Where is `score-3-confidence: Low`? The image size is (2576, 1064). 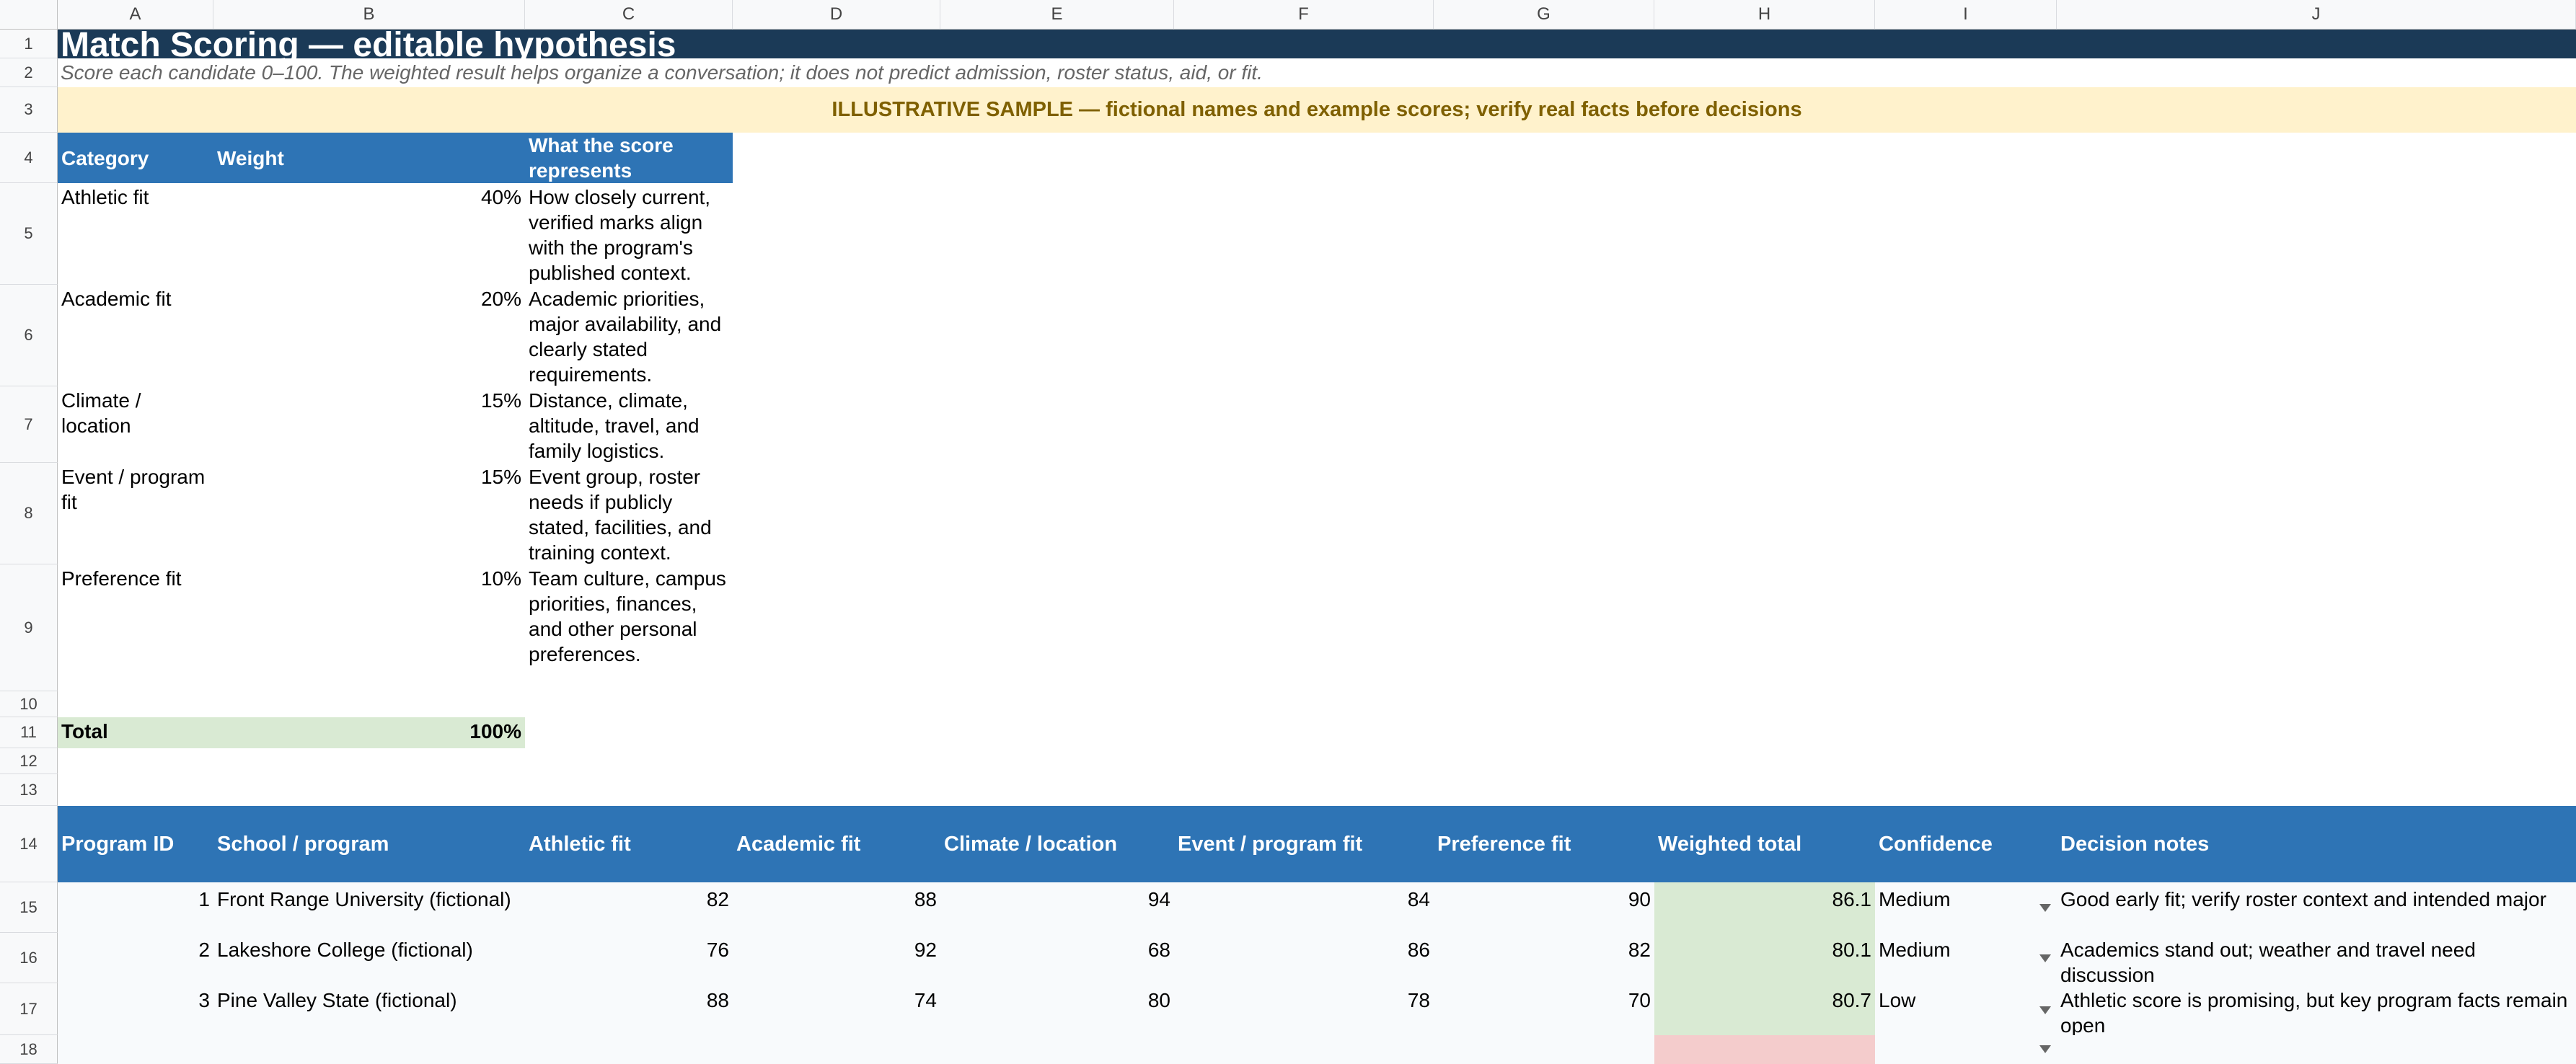
score-3-confidence: Low is located at coordinates (1966, 1009).